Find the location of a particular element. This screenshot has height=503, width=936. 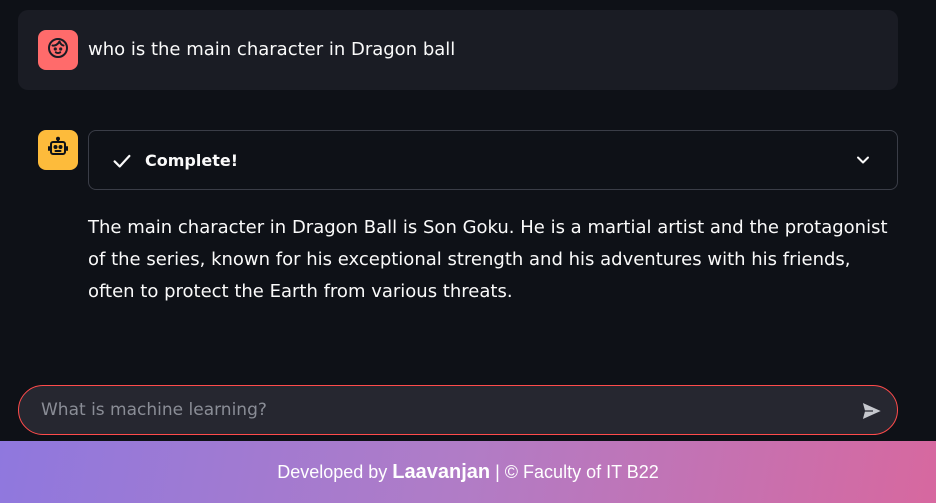

face-icon is located at coordinates (58, 50).